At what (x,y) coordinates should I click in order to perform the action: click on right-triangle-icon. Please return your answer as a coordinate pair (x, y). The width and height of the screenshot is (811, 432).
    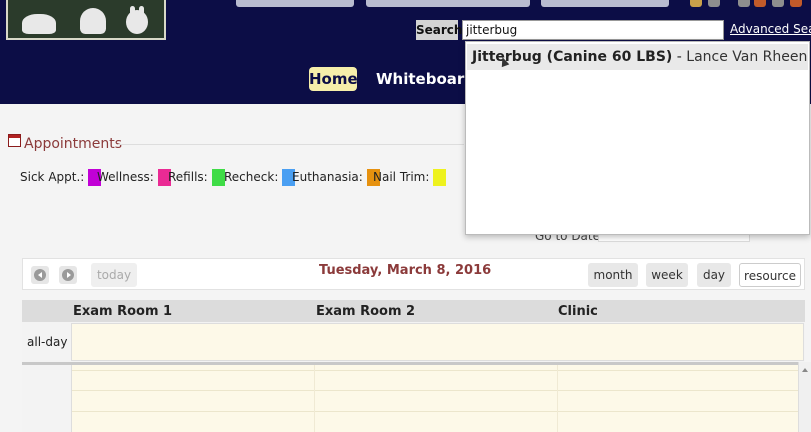
    Looking at the image, I should click on (69, 275).